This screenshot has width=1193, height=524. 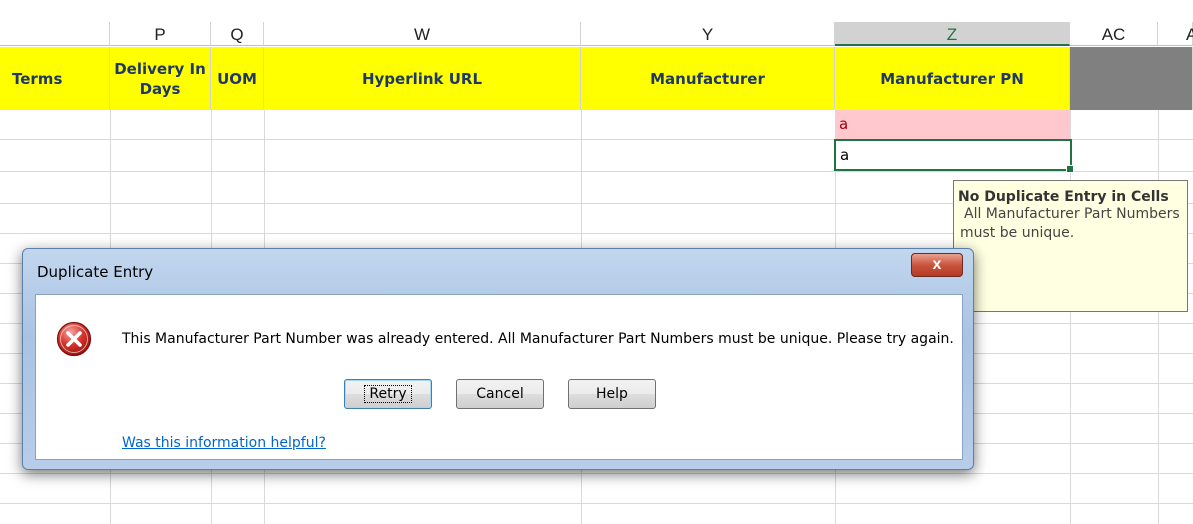 What do you see at coordinates (1063, 197) in the screenshot?
I see `tooltip-title: No Duplicate Entry in Cells` at bounding box center [1063, 197].